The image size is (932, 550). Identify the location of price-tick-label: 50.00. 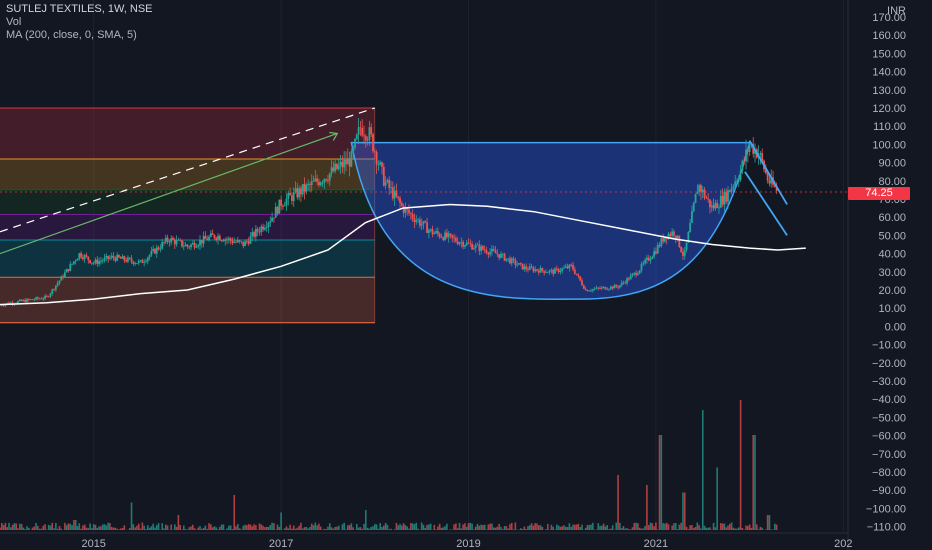
(892, 236).